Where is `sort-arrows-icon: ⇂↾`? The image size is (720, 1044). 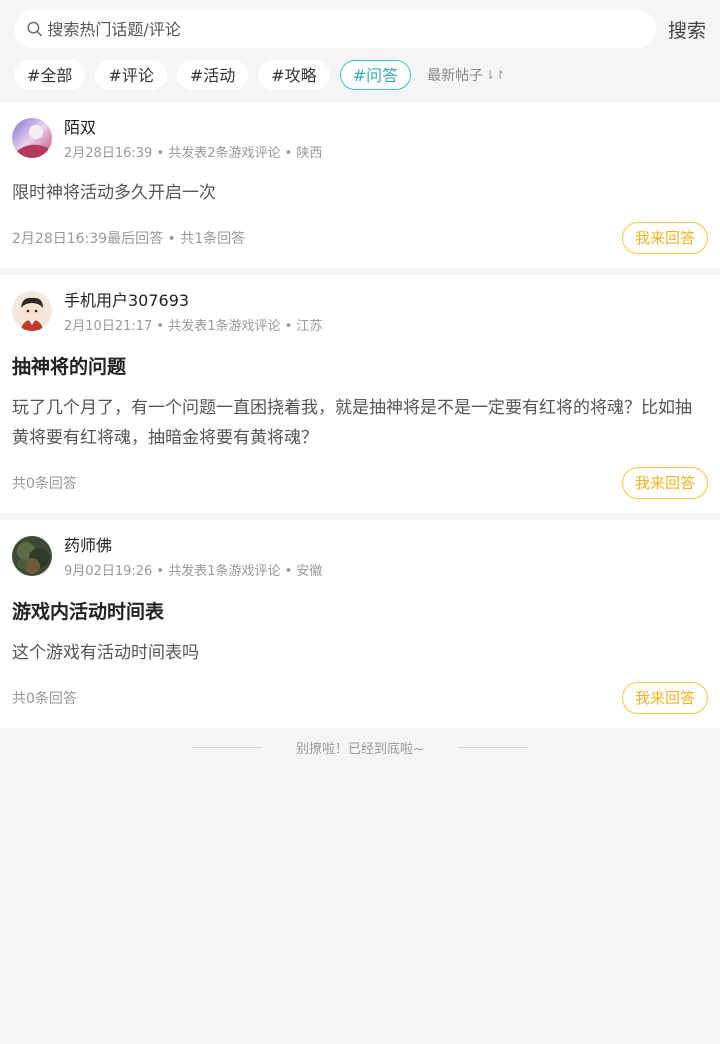
sort-arrows-icon: ⇂↾ is located at coordinates (495, 75).